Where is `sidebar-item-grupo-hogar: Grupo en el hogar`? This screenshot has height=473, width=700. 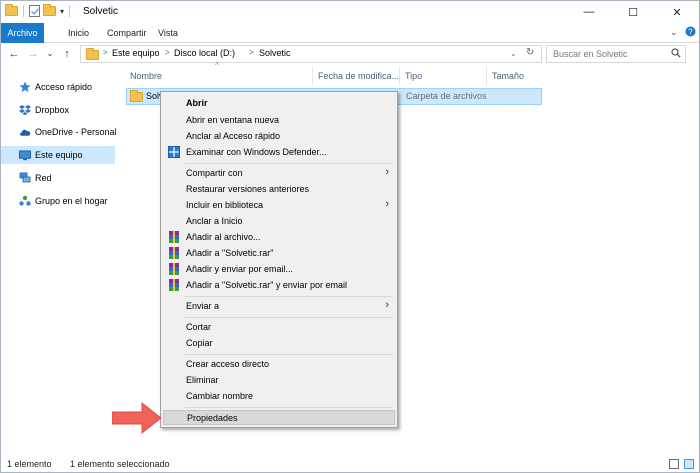
sidebar-item-grupo-hogar: Grupo en el hogar is located at coordinates (58, 201).